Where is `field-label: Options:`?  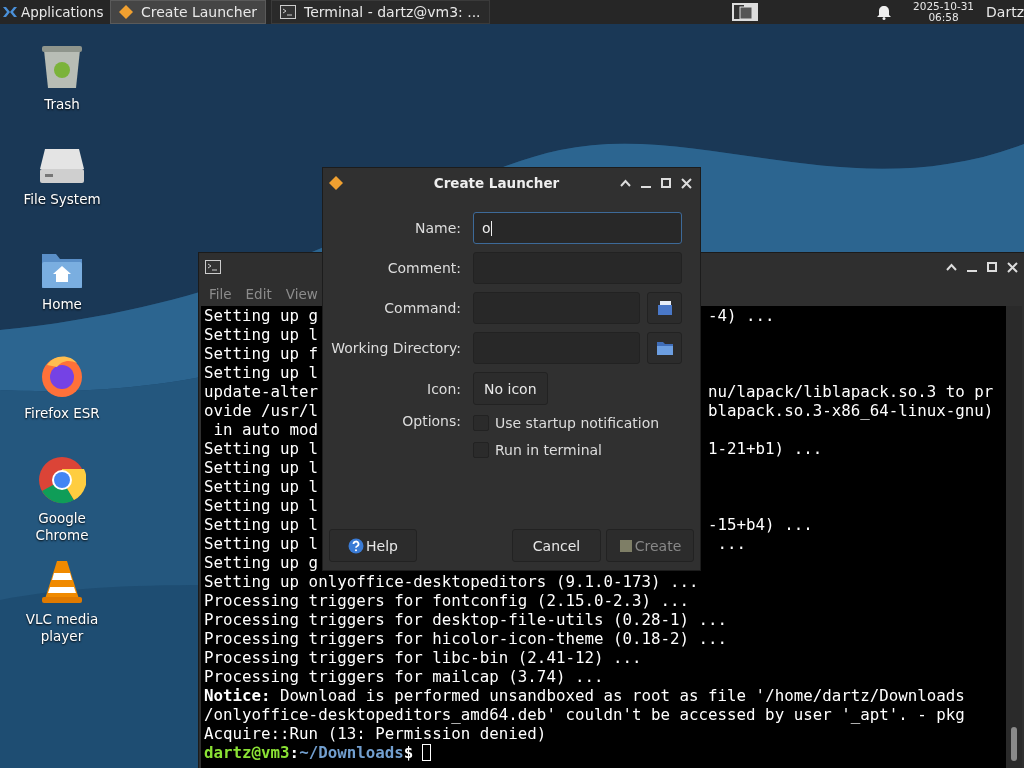 field-label: Options: is located at coordinates (431, 421).